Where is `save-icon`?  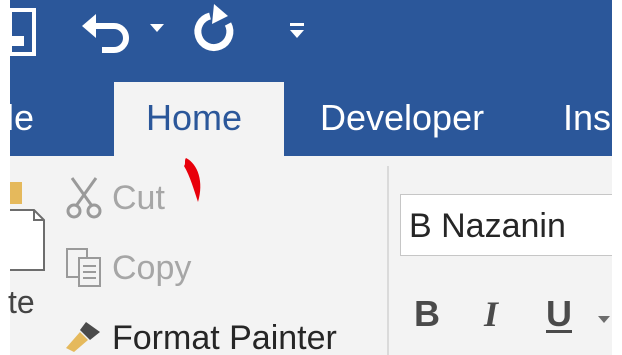
save-icon is located at coordinates (23, 32).